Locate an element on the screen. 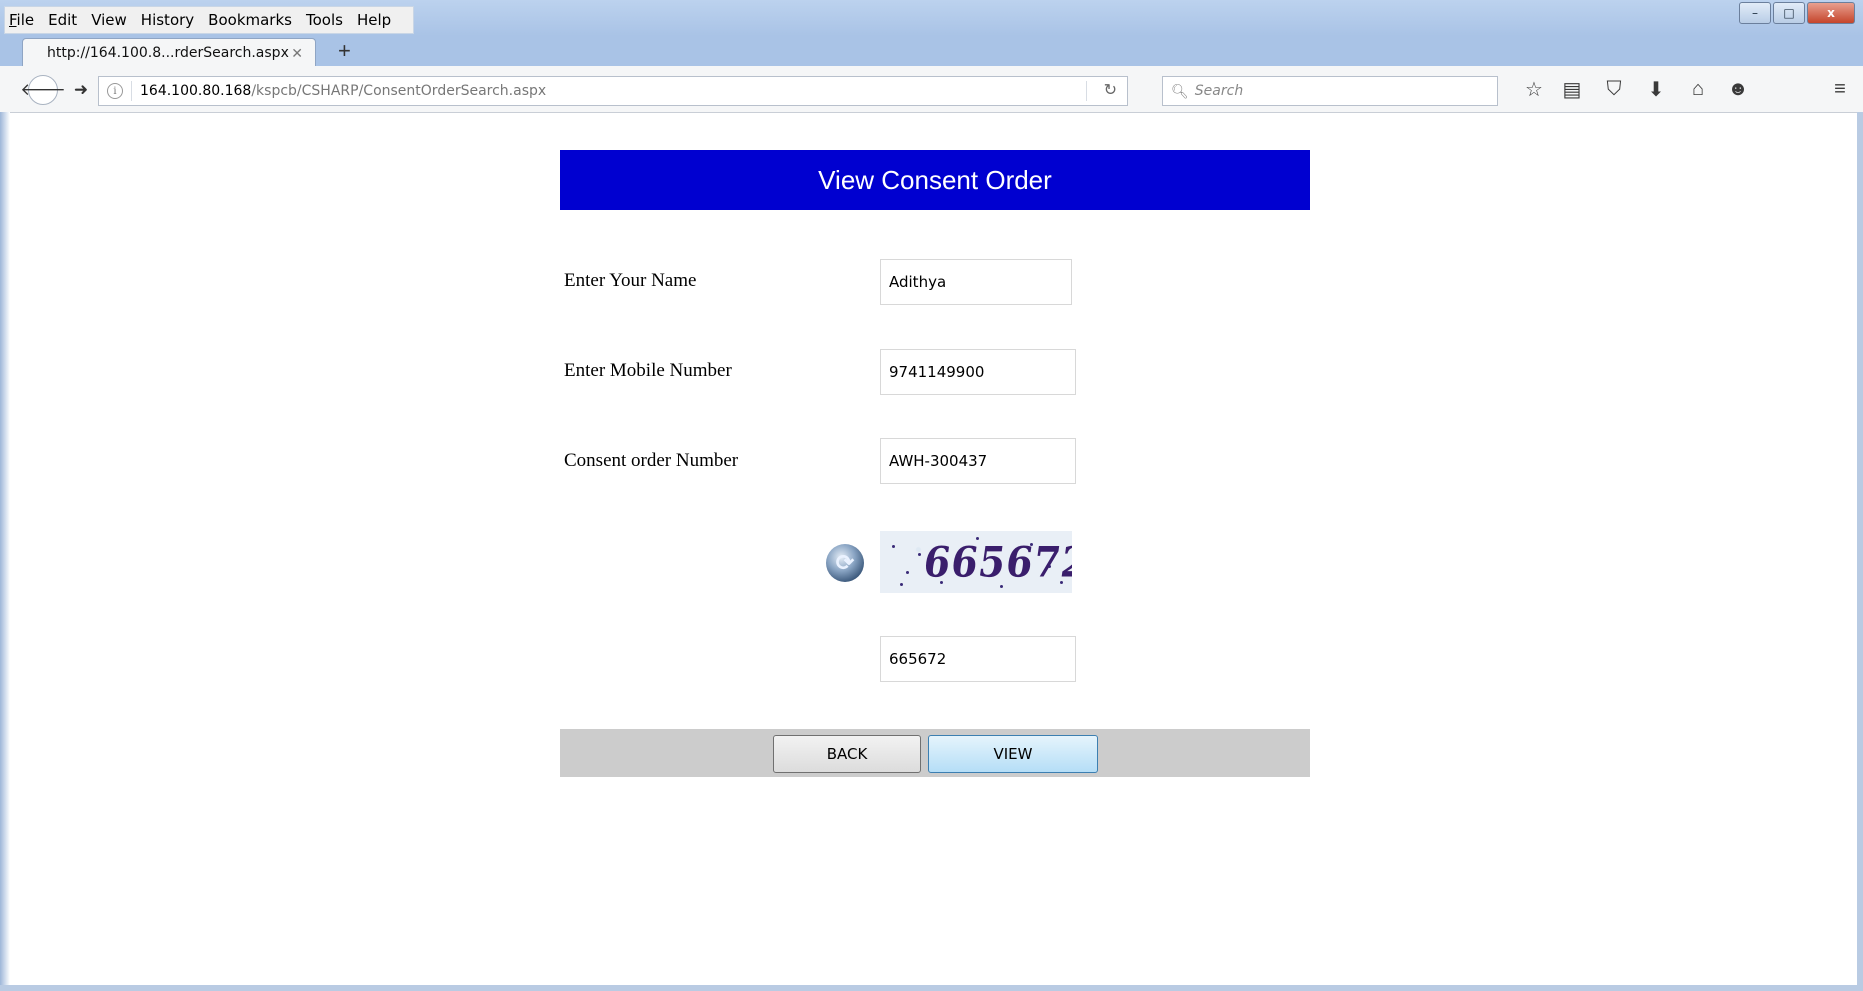 The width and height of the screenshot is (1863, 991). close-window-button: x is located at coordinates (1831, 13).